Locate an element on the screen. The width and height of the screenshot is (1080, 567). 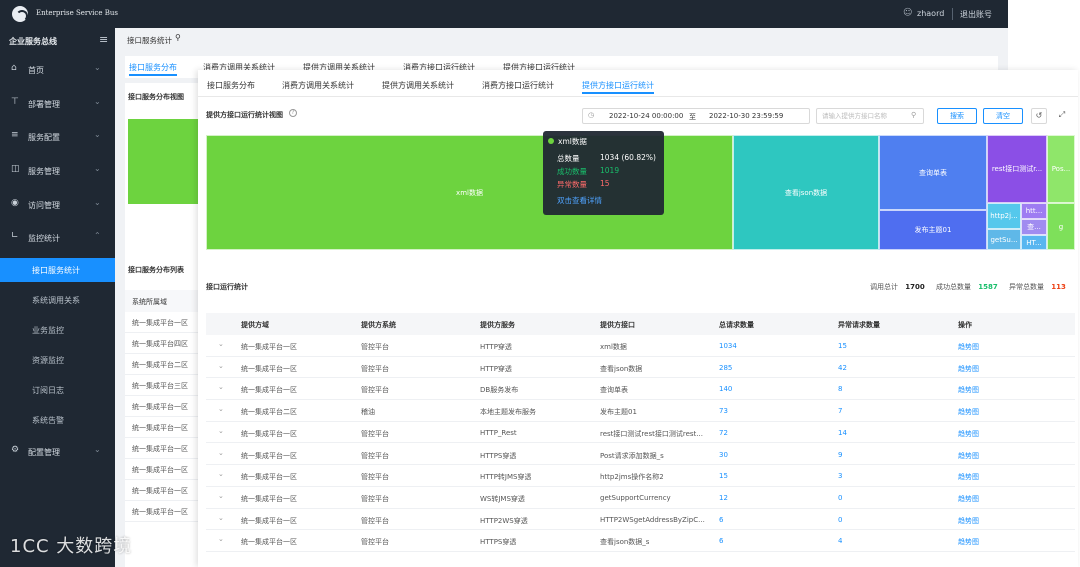
fullscreen-icon: ⤢ is located at coordinates (1062, 116).